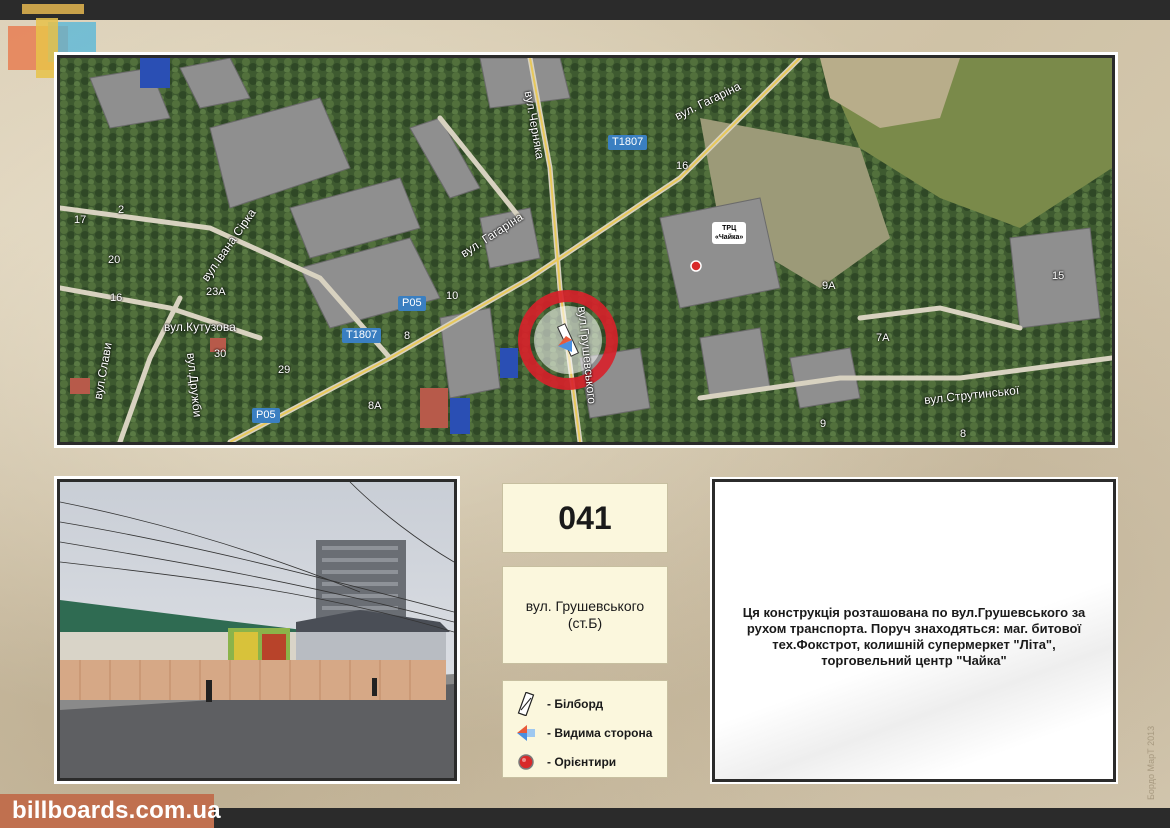  Describe the element at coordinates (585, 10) in the screenshot. I see `top-bar` at that location.